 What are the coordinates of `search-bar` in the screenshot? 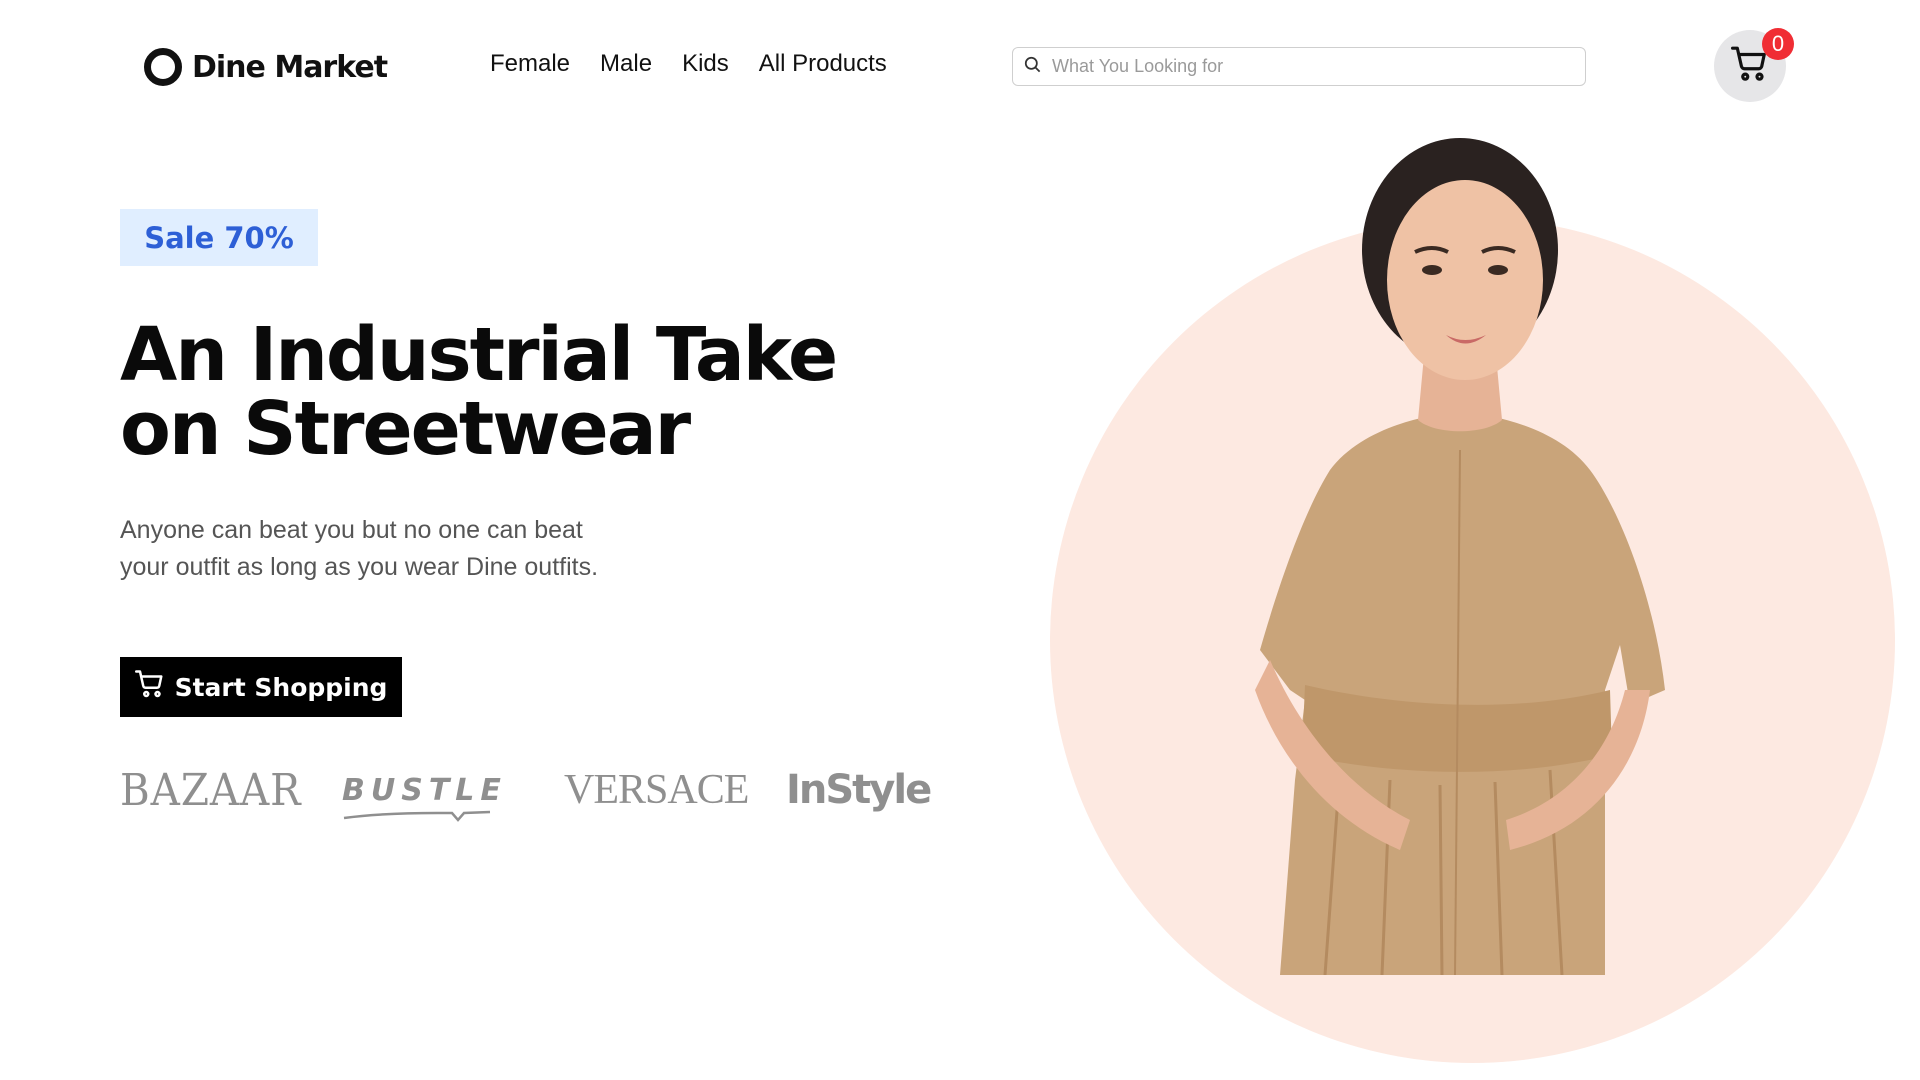 It's located at (1299, 66).